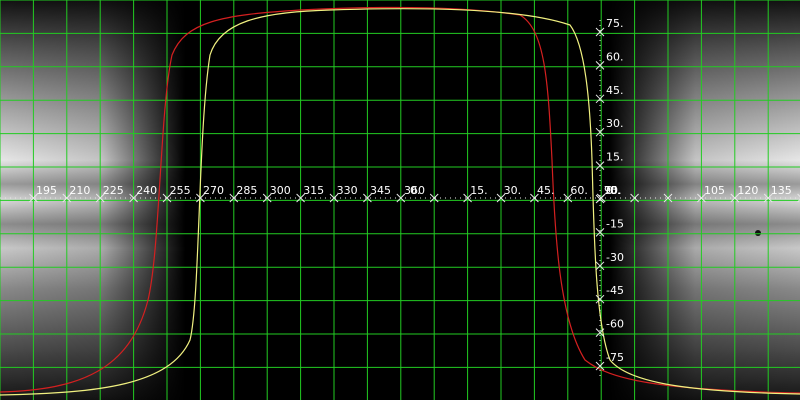  I want to click on moon-shadow-spot, so click(758, 233).